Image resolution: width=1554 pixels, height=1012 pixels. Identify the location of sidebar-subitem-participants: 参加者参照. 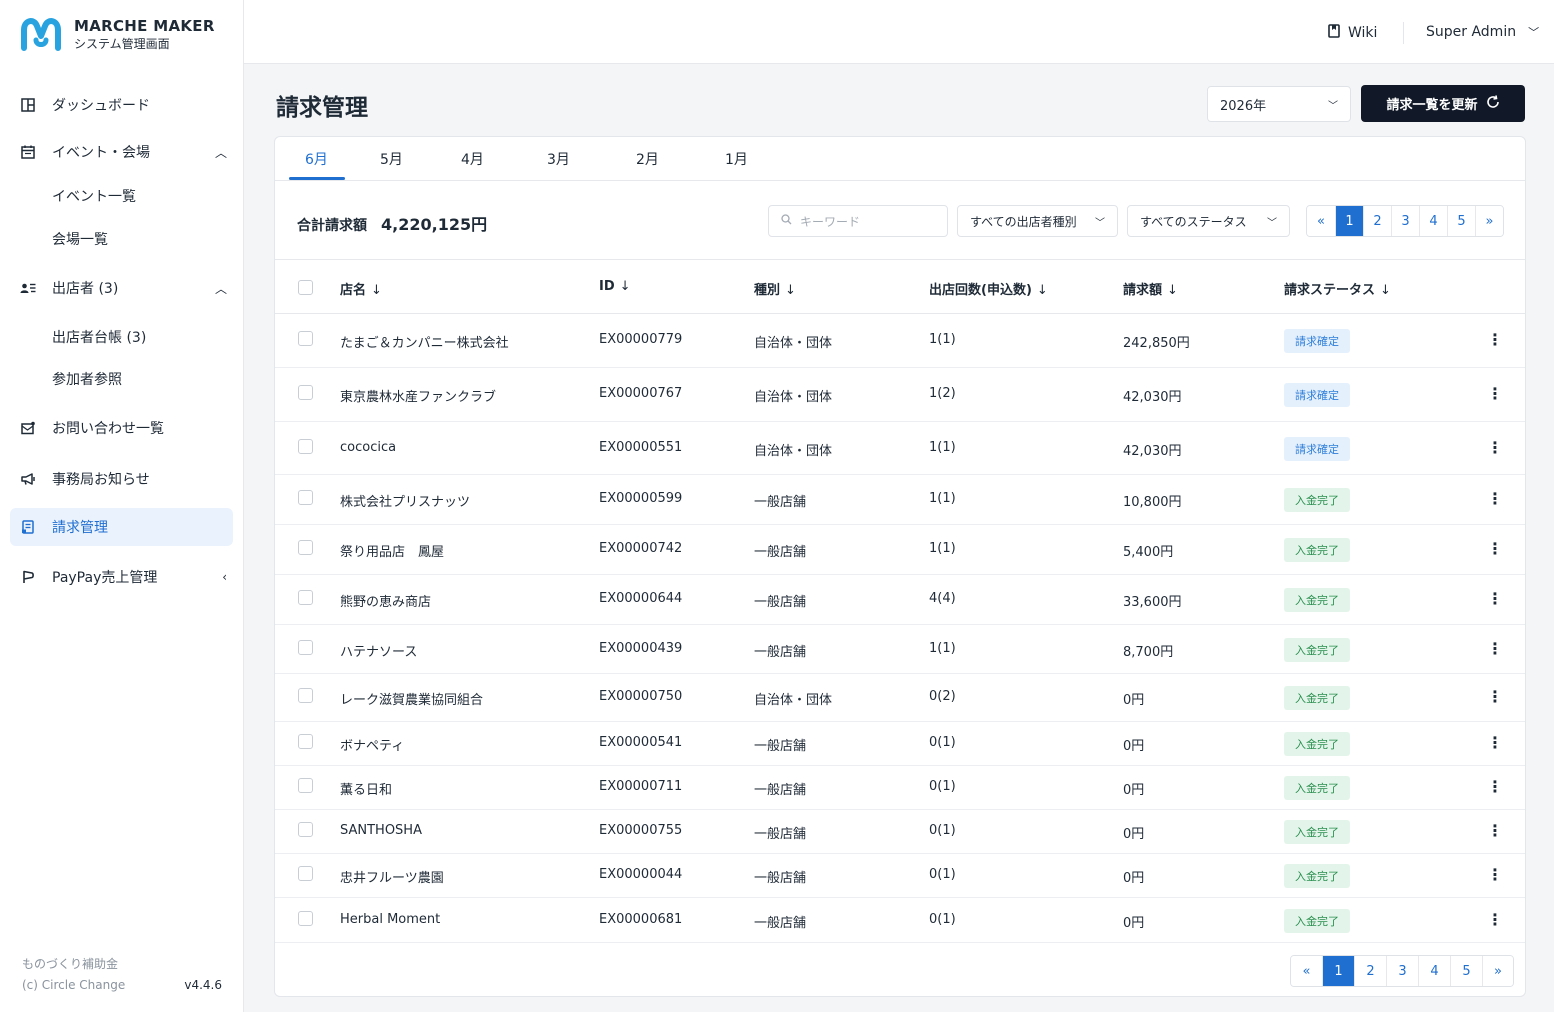
(87, 379).